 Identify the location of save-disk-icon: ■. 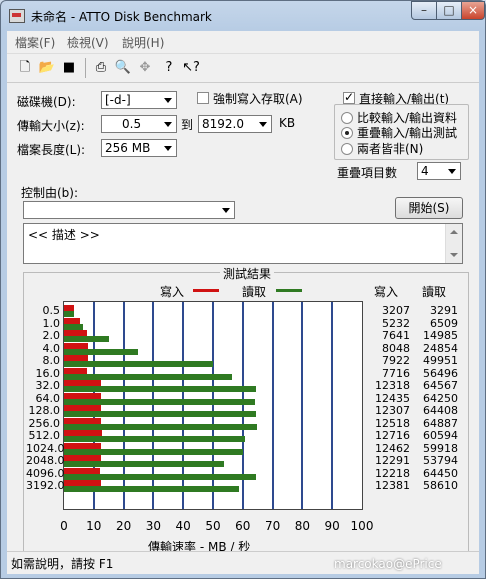
(69, 67).